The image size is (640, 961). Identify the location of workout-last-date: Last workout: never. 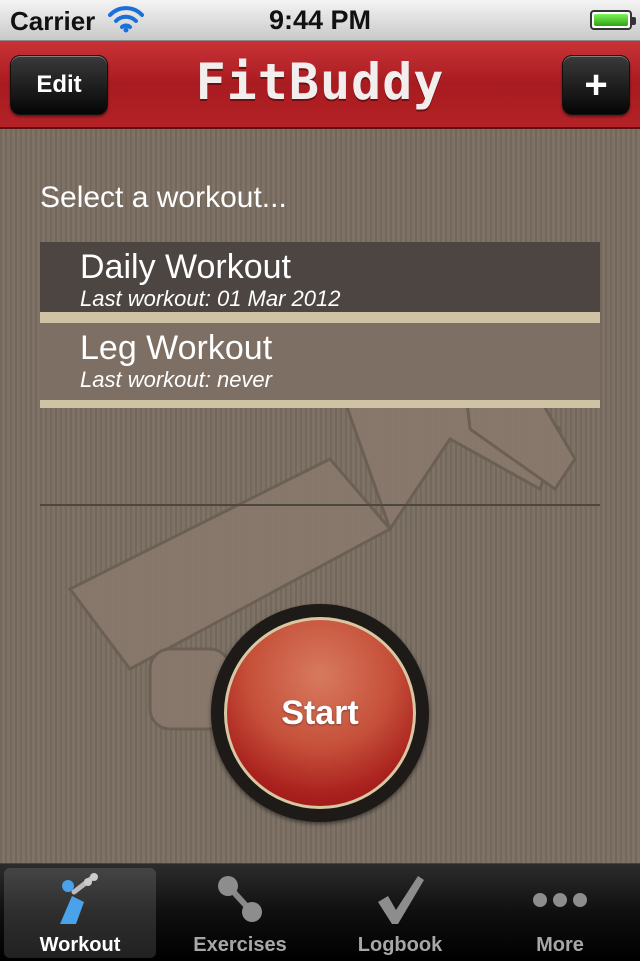
(176, 379).